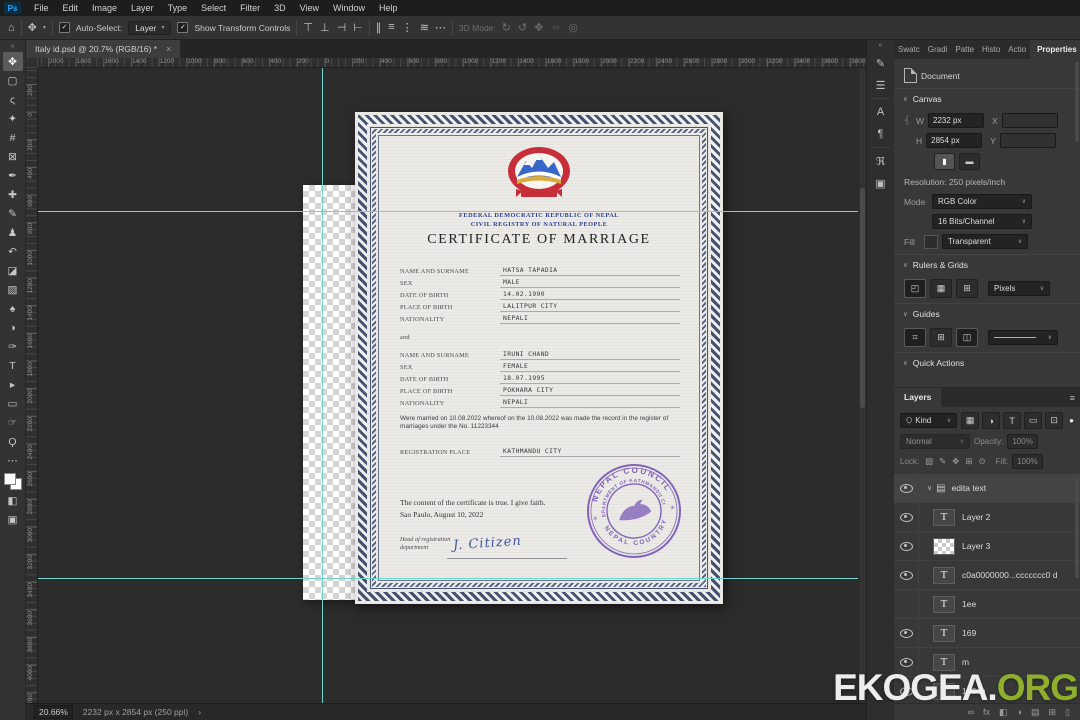 Image resolution: width=1080 pixels, height=720 pixels. What do you see at coordinates (13, 365) in the screenshot?
I see `type-tool: T` at bounding box center [13, 365].